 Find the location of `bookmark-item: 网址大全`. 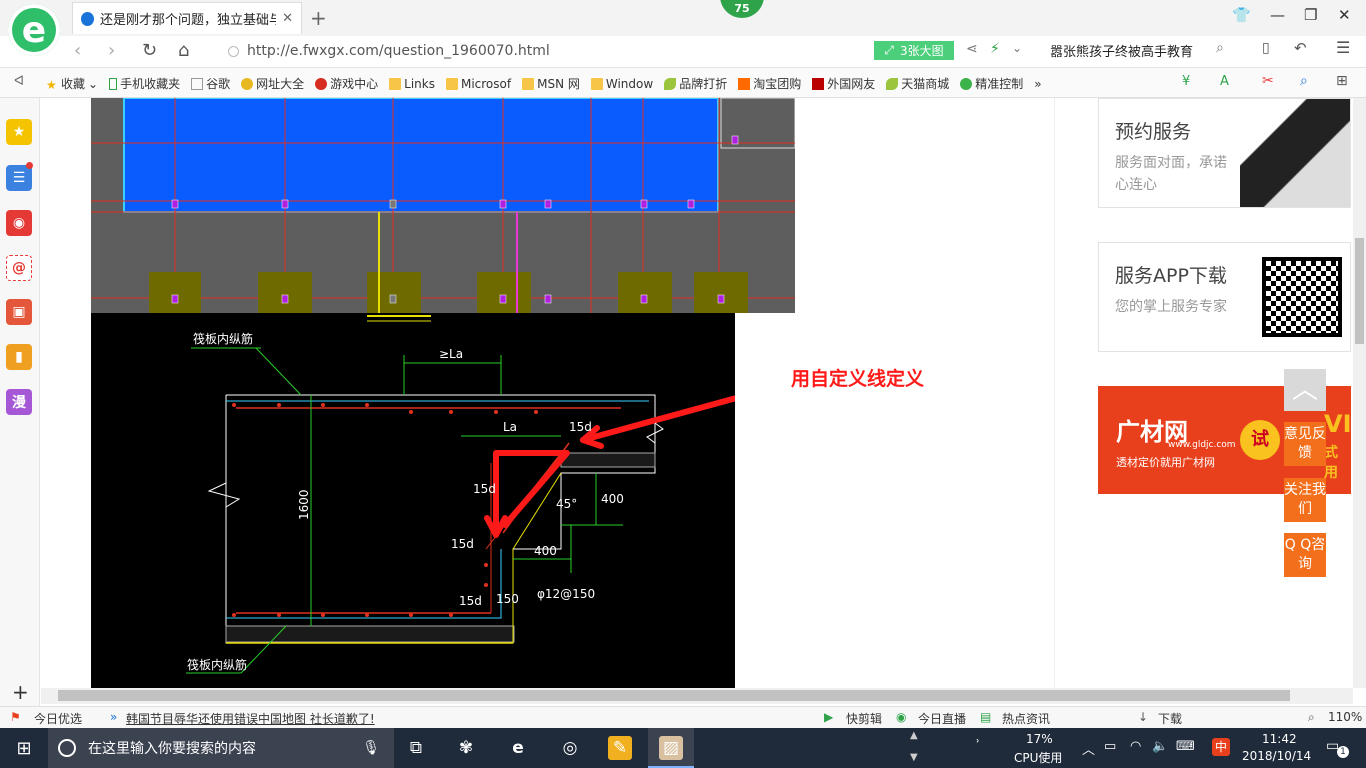

bookmark-item: 网址大全 is located at coordinates (272, 83).